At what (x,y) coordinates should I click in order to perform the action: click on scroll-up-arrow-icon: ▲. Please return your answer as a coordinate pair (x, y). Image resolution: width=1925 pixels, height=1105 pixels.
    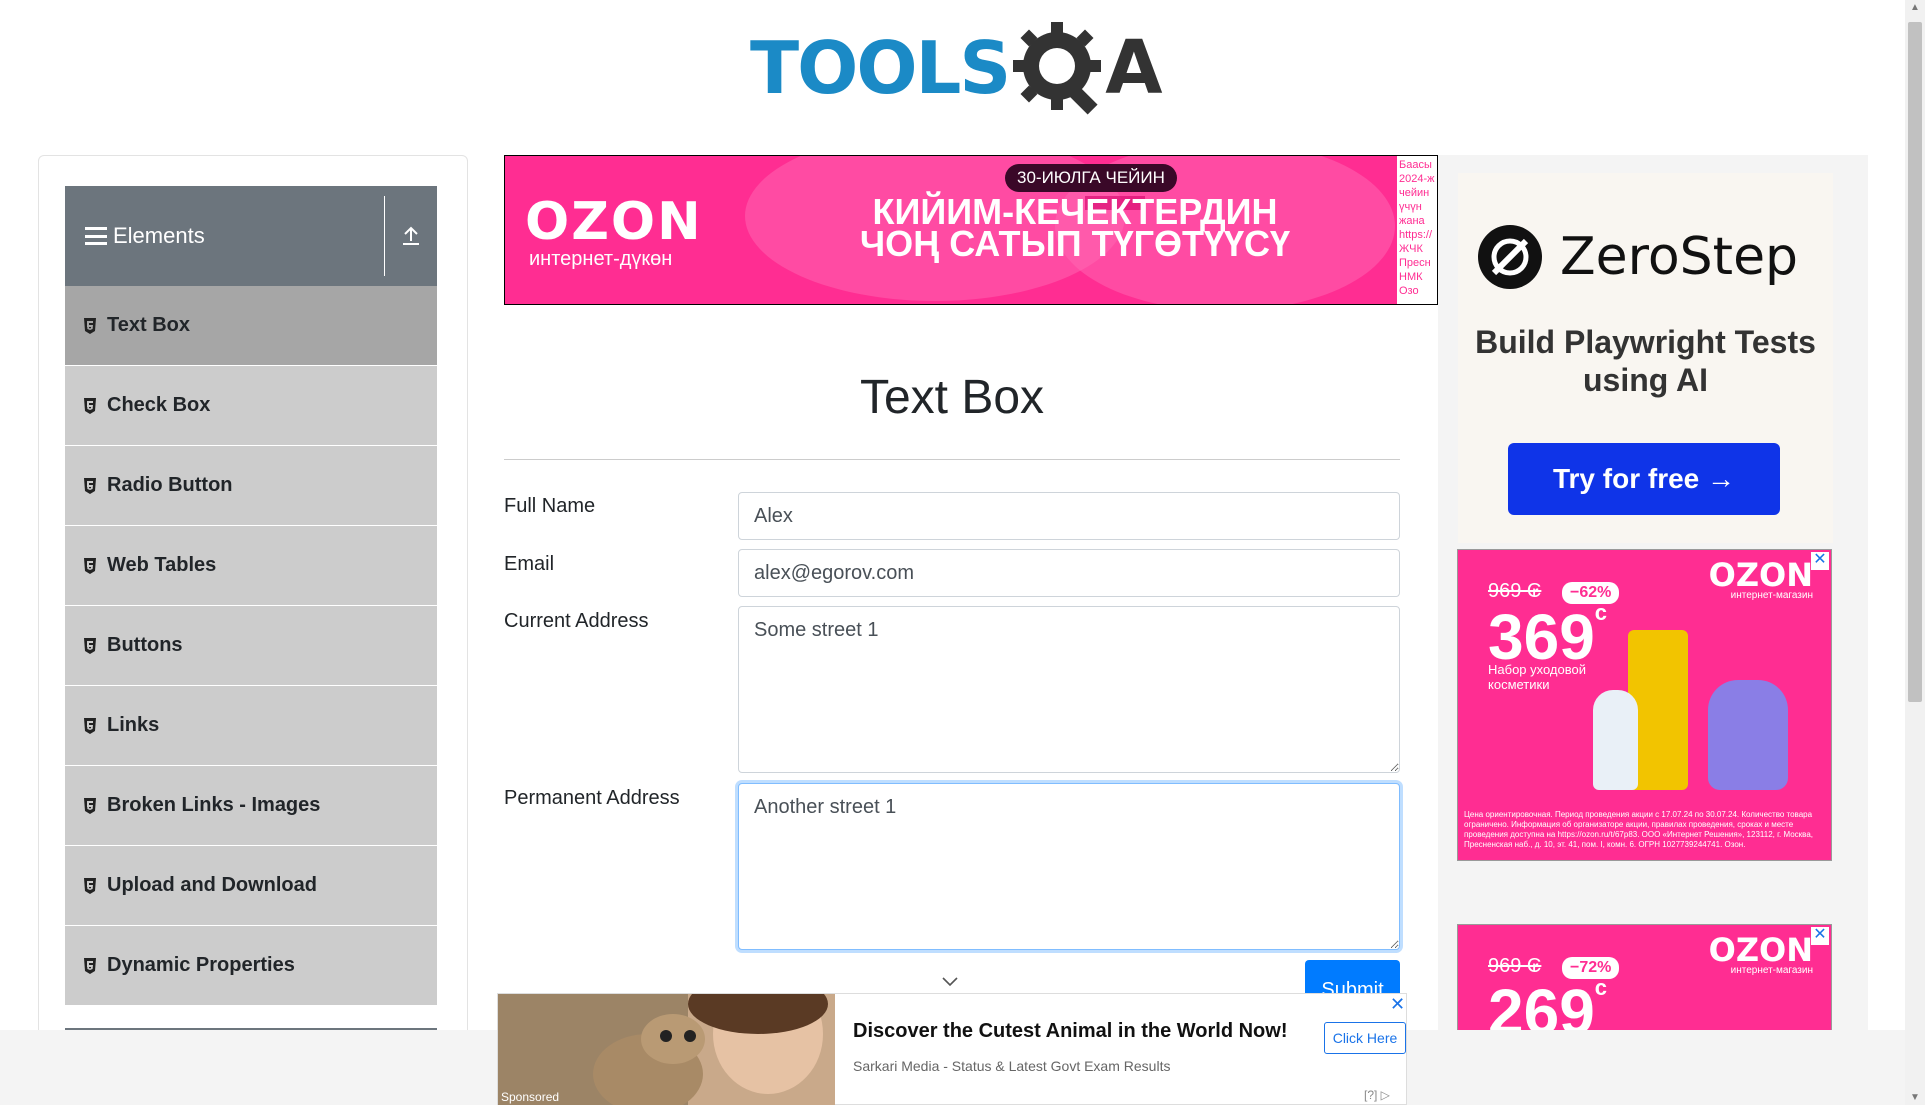
    Looking at the image, I should click on (1915, 7).